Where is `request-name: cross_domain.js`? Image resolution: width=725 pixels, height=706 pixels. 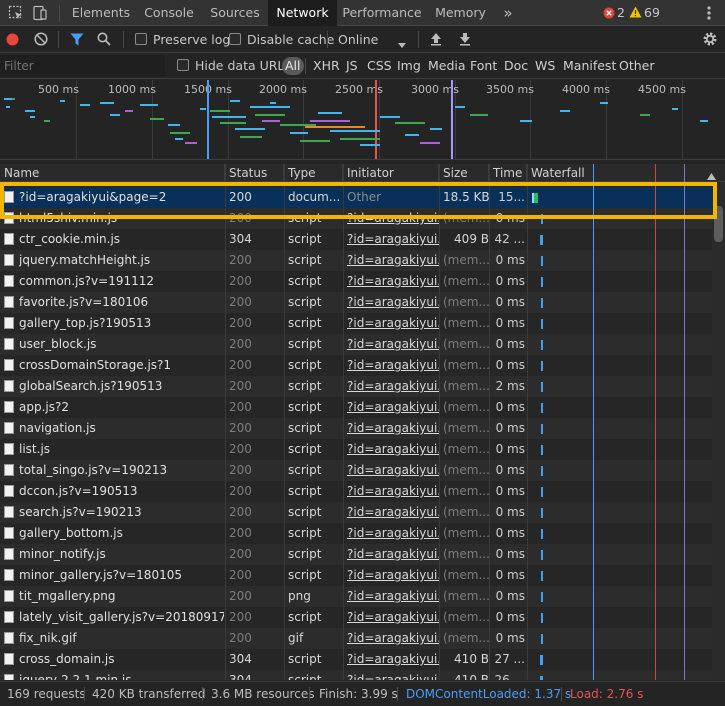
request-name: cross_domain.js is located at coordinates (121, 659).